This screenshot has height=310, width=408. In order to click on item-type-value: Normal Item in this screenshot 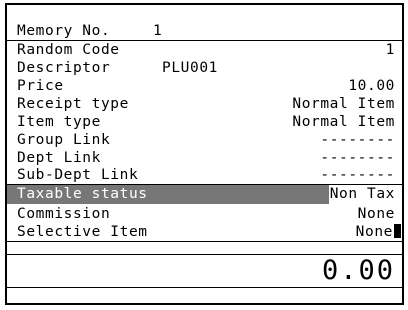, I will do `click(343, 122)`.